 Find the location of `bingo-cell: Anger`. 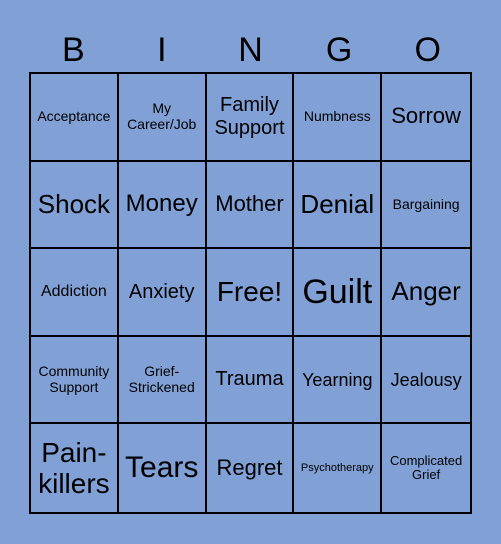

bingo-cell: Anger is located at coordinates (426, 293).